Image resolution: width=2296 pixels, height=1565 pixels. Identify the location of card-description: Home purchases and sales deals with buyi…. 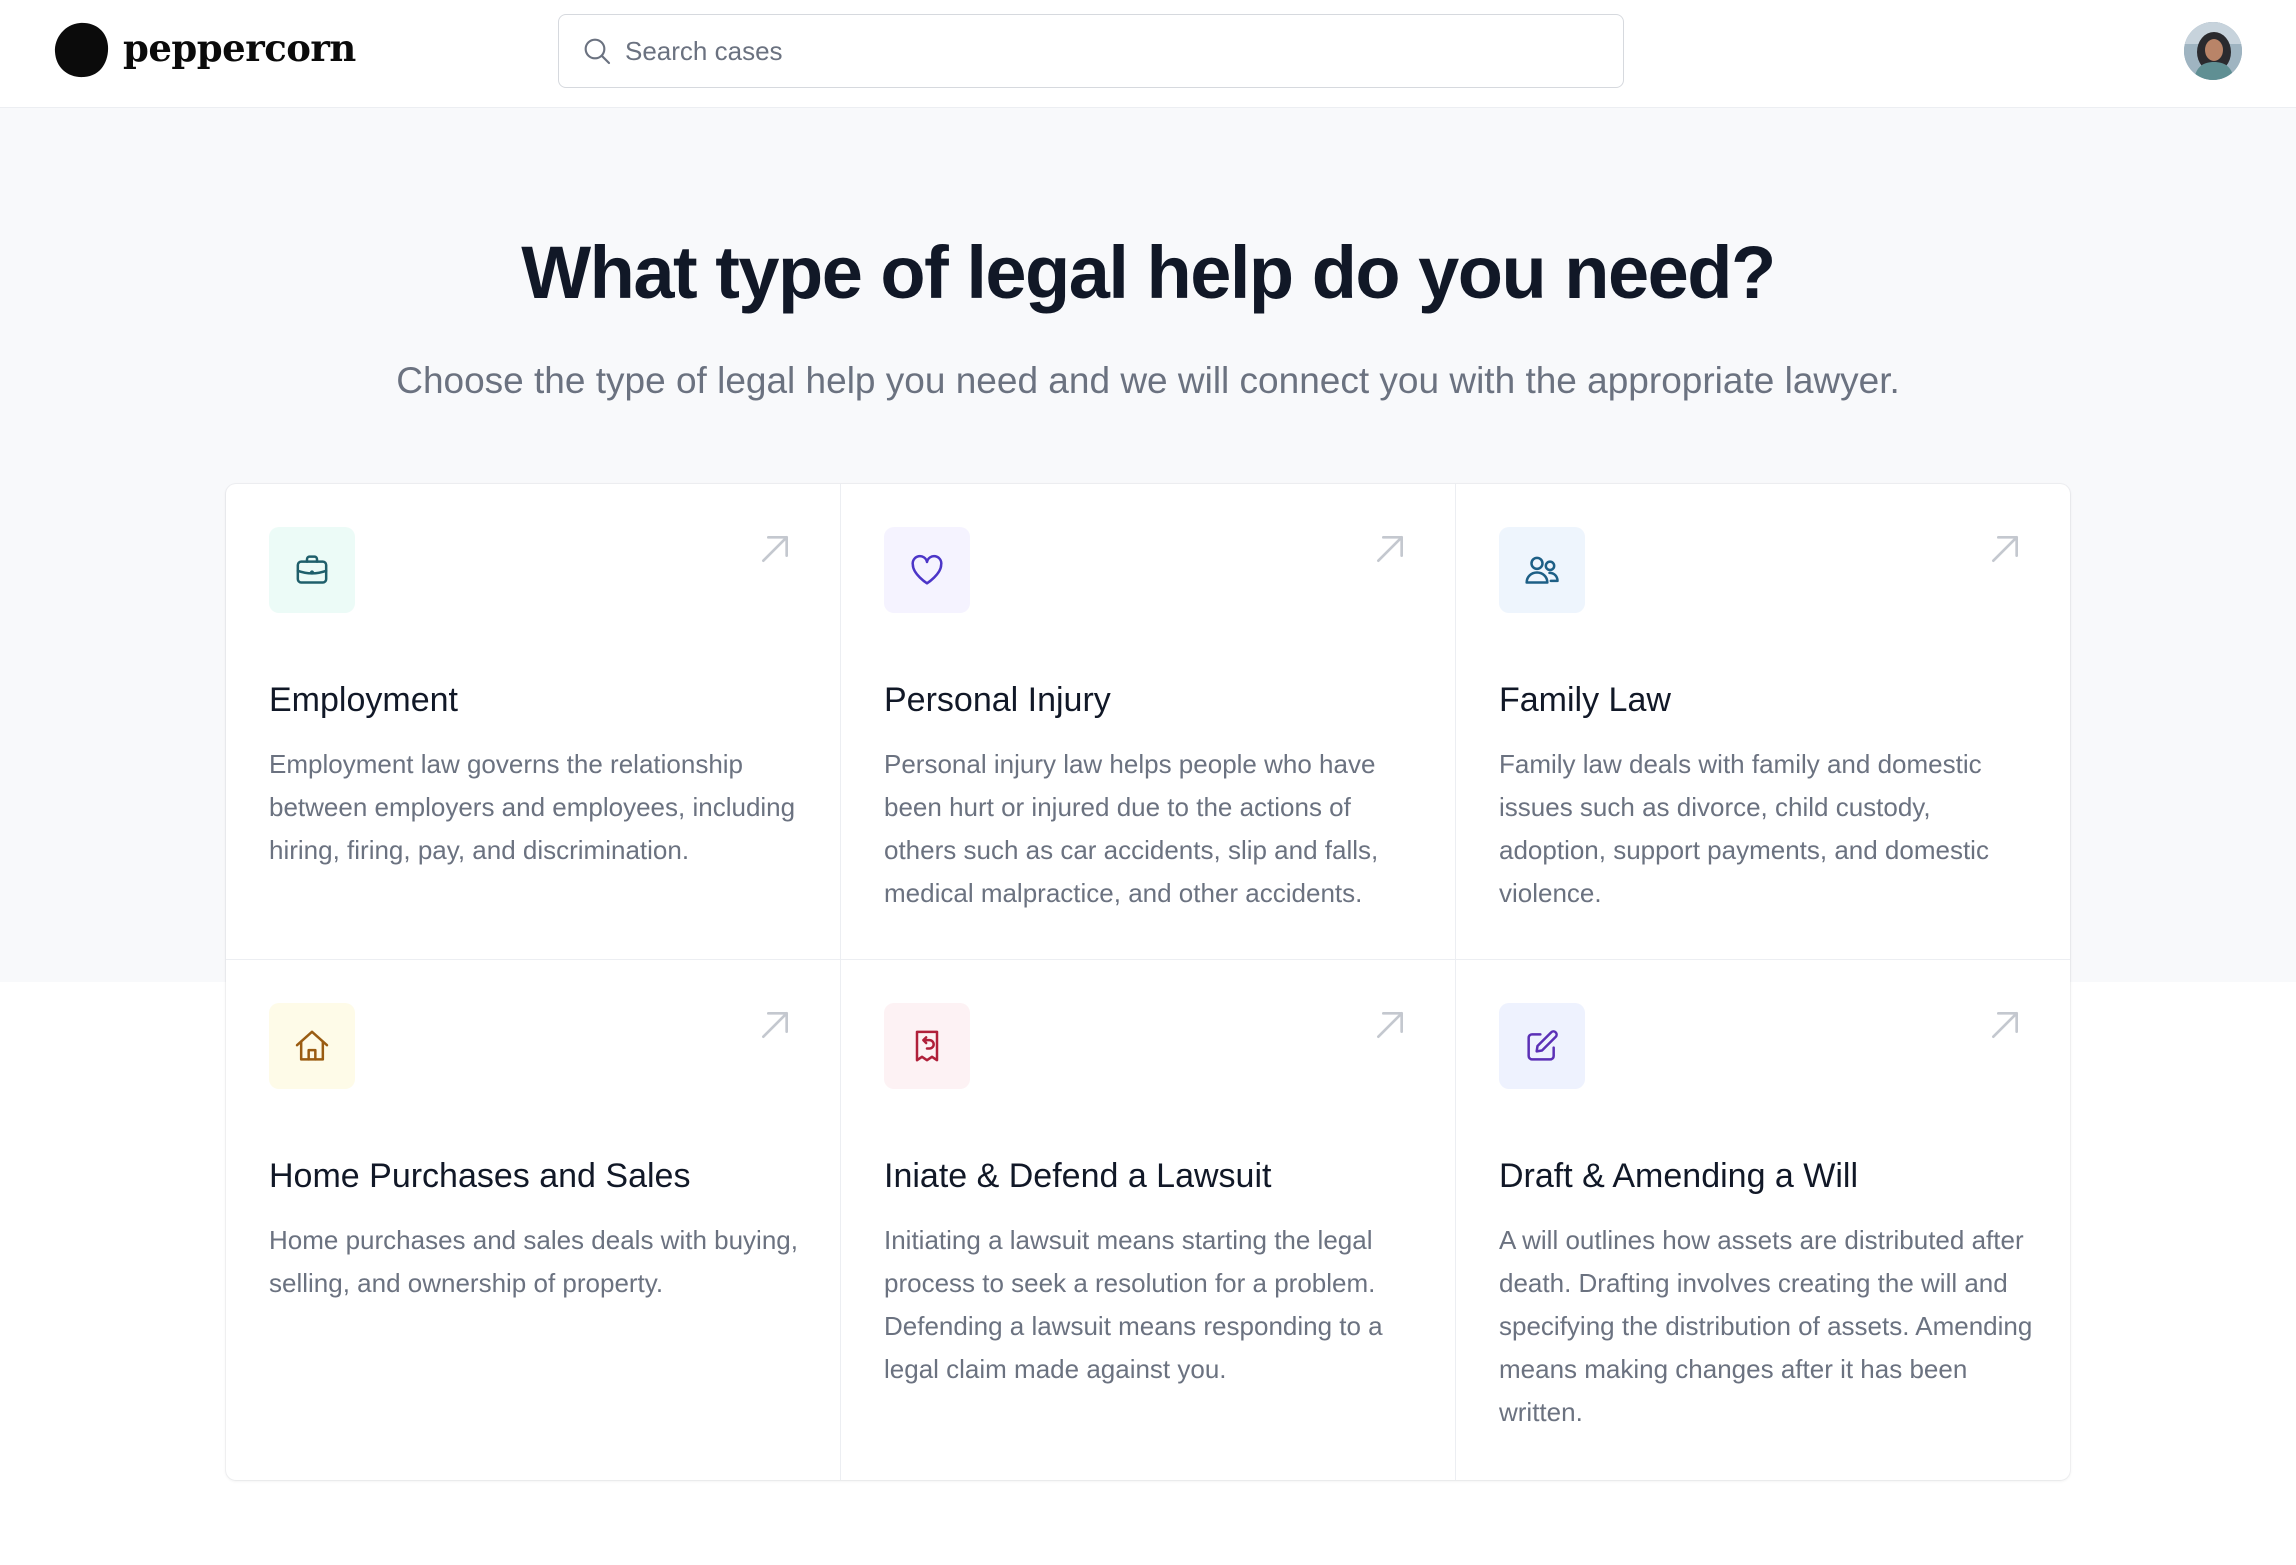
(533, 1261).